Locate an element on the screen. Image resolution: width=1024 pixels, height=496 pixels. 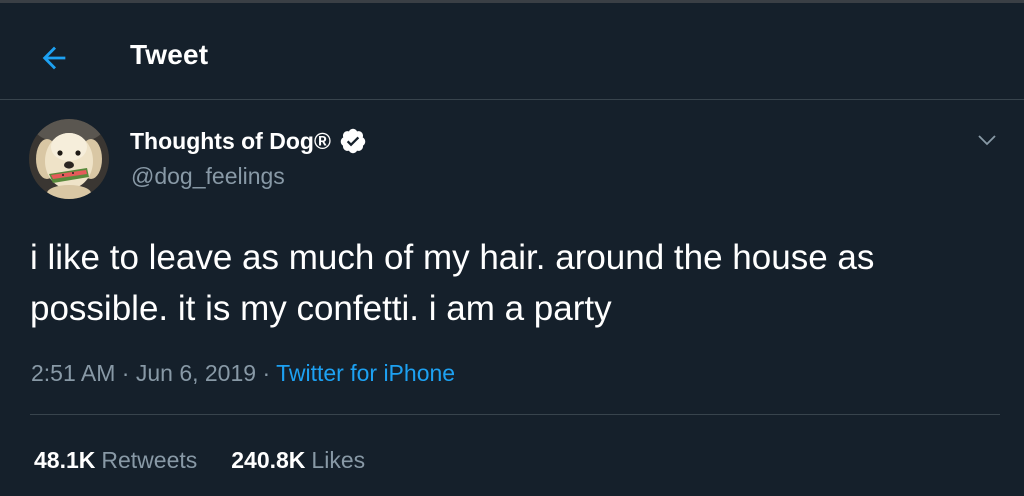
tweet-source-link: Twitter for iPhone is located at coordinates (365, 373).